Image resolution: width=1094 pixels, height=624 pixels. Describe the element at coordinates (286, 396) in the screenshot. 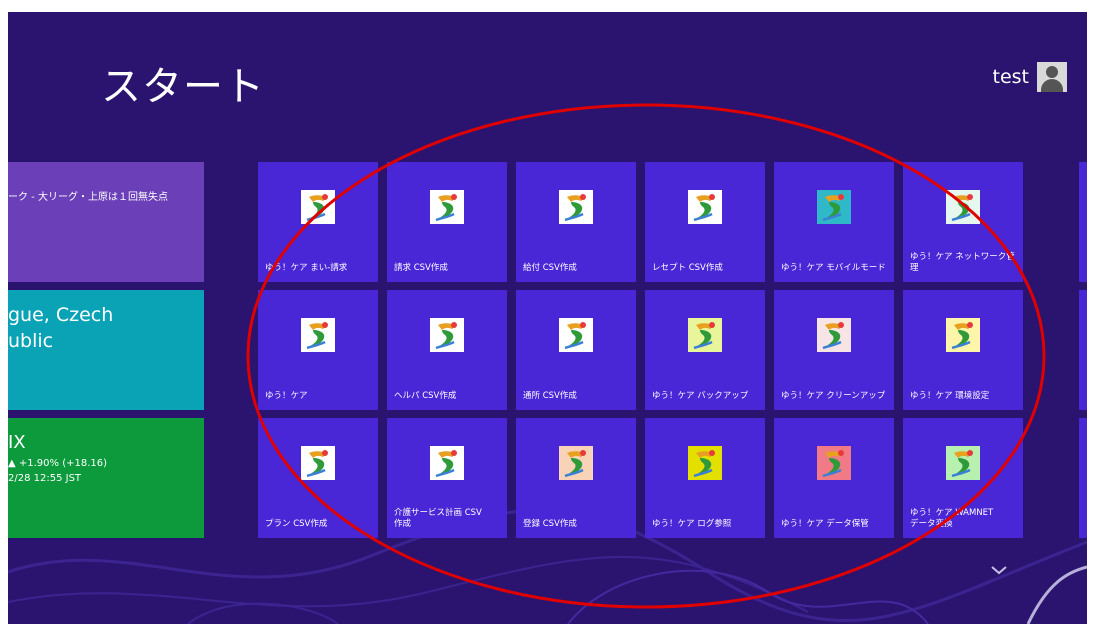

I see `app-tile-label: ゆう！ケア` at that location.